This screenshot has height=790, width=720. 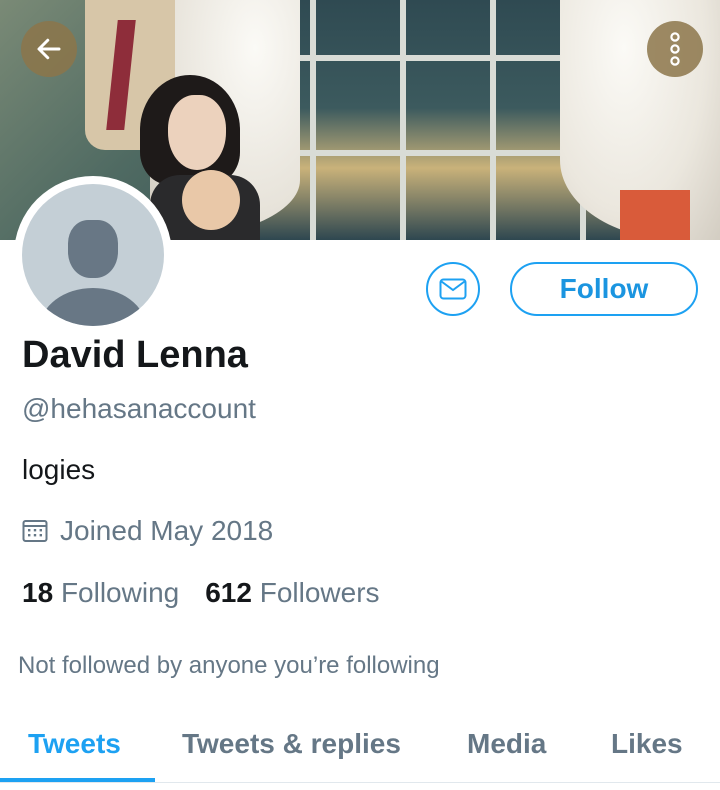 I want to click on profile-tabs: Tweets Tweets & replies Media Likes, so click(x=360, y=752).